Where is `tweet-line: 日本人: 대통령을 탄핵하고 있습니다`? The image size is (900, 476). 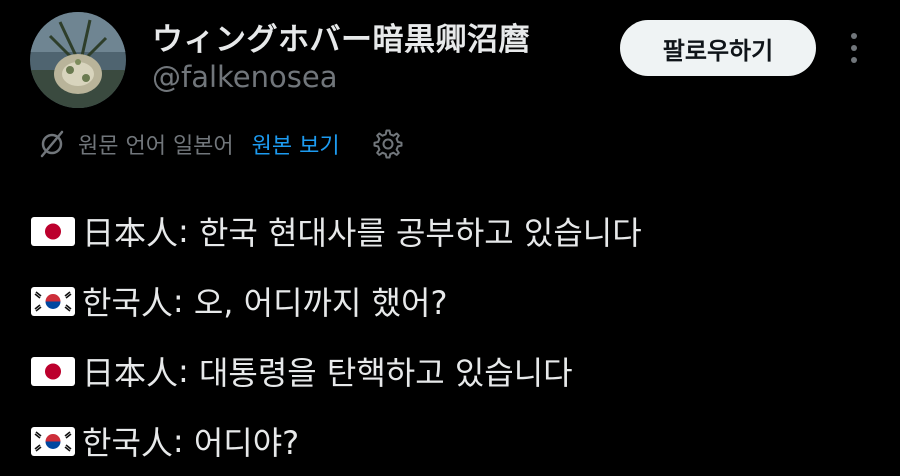 tweet-line: 日本人: 대통령을 탄핵하고 있습니다 is located at coordinates (336, 371).